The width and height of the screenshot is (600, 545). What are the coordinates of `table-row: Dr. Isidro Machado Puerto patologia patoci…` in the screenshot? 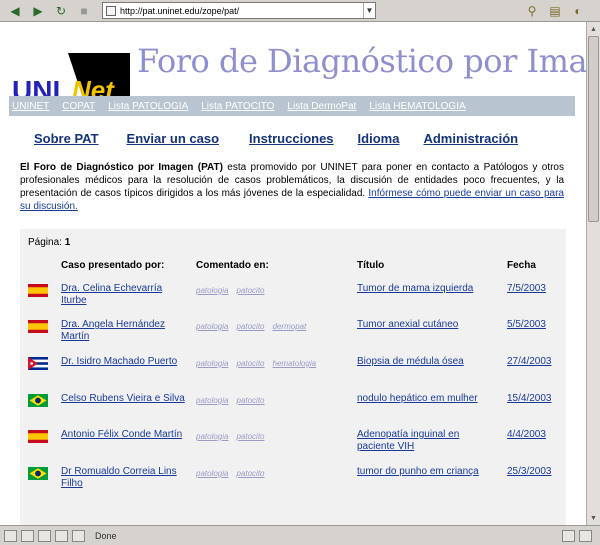 It's located at (293, 372).